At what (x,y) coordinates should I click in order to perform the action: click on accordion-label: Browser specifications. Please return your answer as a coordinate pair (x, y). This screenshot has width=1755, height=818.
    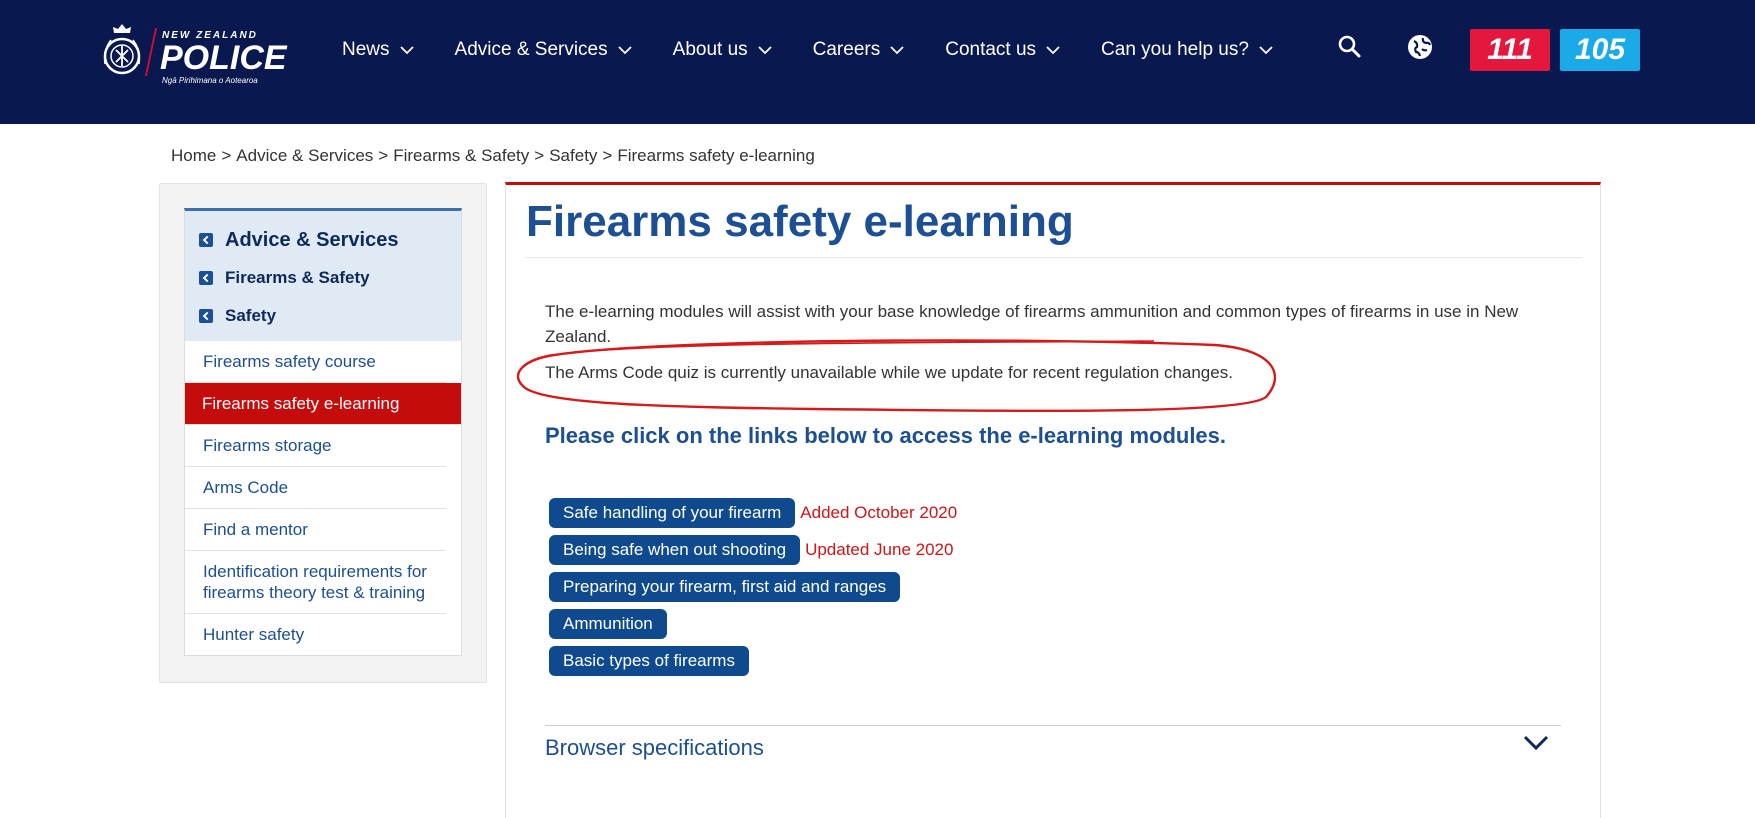
    Looking at the image, I should click on (654, 747).